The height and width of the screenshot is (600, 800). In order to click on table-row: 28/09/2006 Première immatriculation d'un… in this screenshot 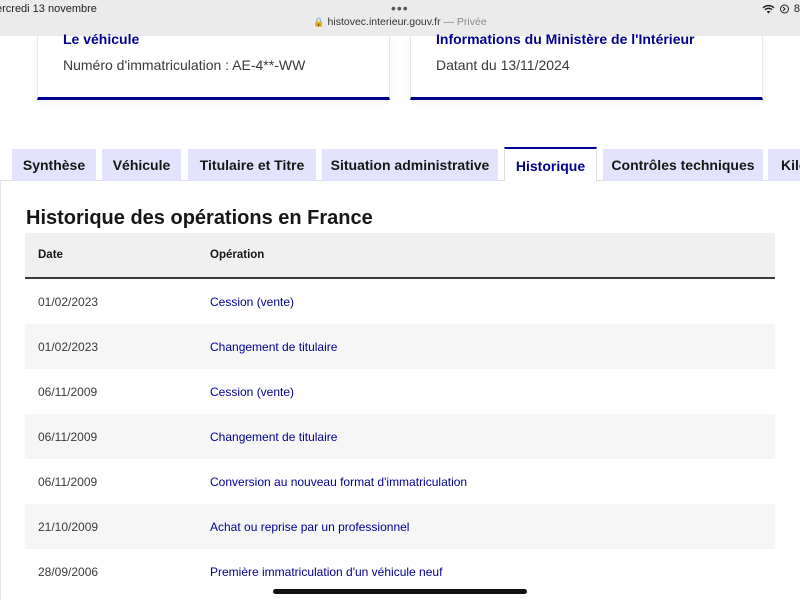, I will do `click(400, 571)`.